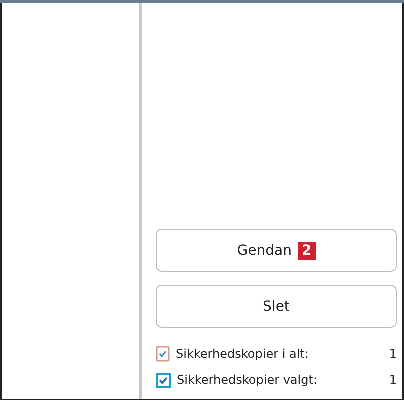 This screenshot has width=404, height=407. What do you see at coordinates (307, 251) in the screenshot?
I see `step-badge: 2` at bounding box center [307, 251].